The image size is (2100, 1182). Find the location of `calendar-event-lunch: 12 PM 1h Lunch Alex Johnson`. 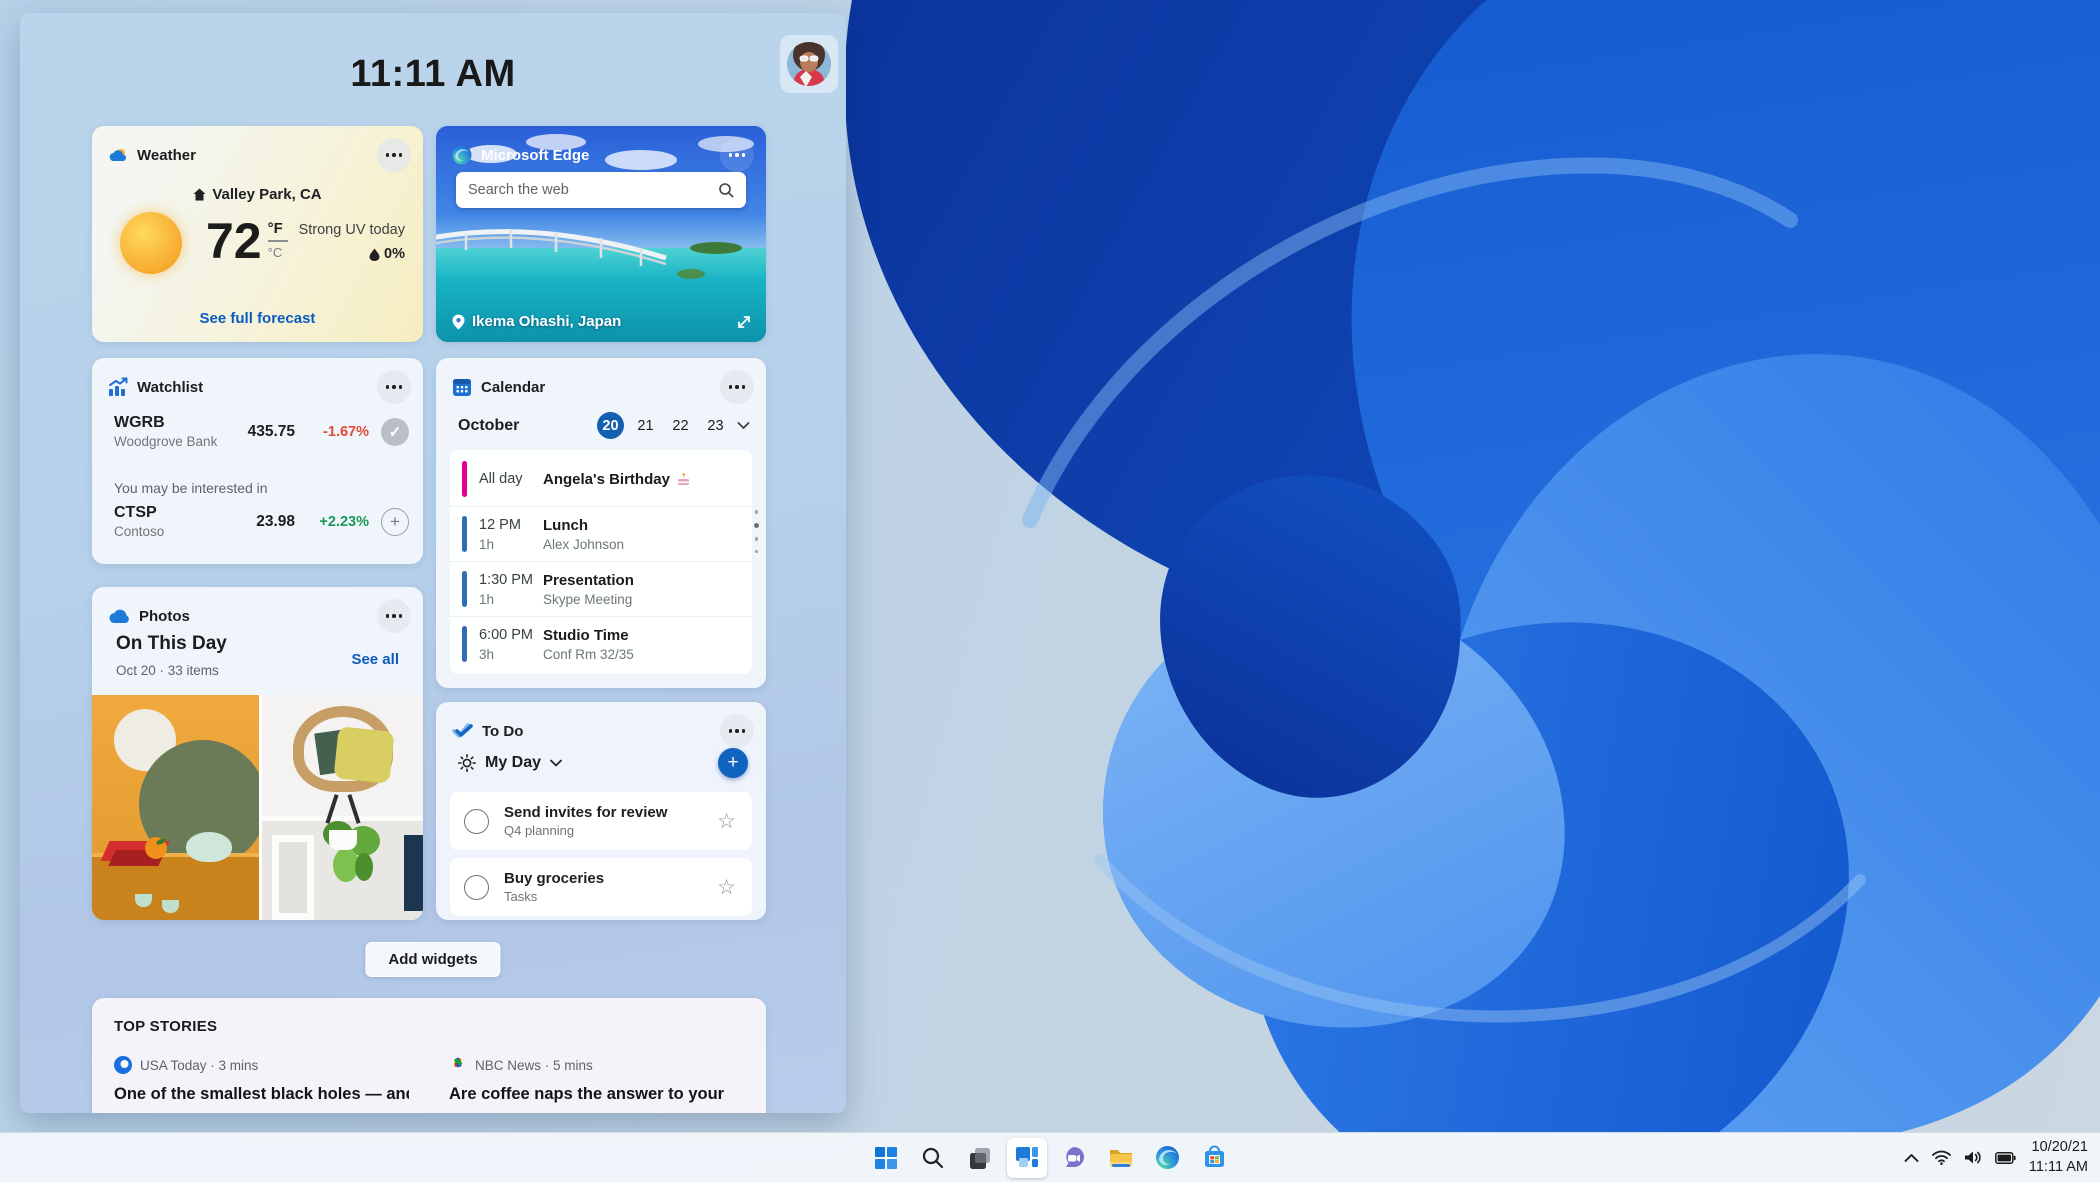

calendar-event-lunch: 12 PM 1h Lunch Alex Johnson is located at coordinates (601, 533).